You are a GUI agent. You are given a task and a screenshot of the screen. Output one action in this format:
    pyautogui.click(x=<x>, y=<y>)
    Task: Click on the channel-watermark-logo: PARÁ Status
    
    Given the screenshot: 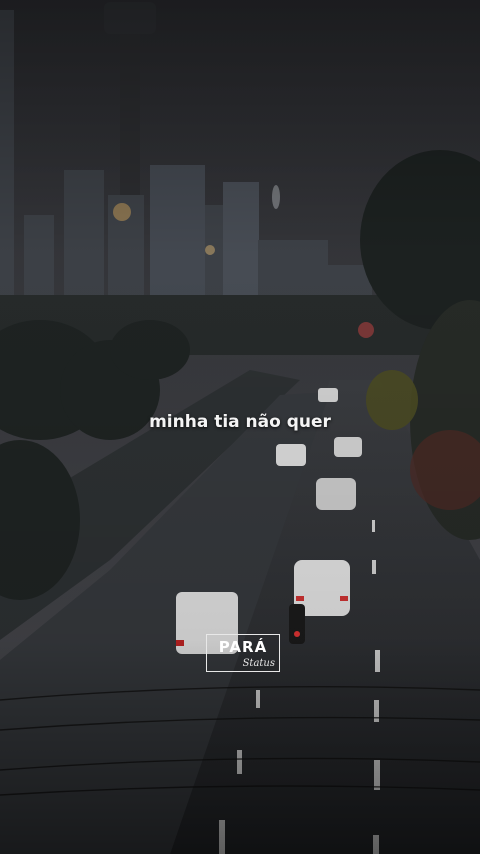 What is the action you would take?
    pyautogui.click(x=243, y=653)
    